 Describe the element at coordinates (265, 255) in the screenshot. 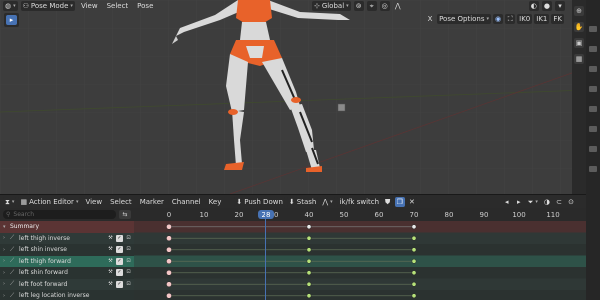

I see `playhead` at that location.